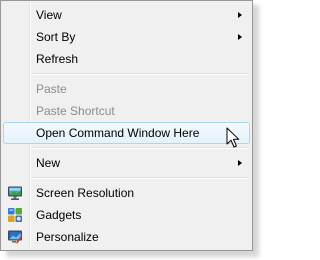  I want to click on menu-item-label: Open Command Window Here, so click(118, 133).